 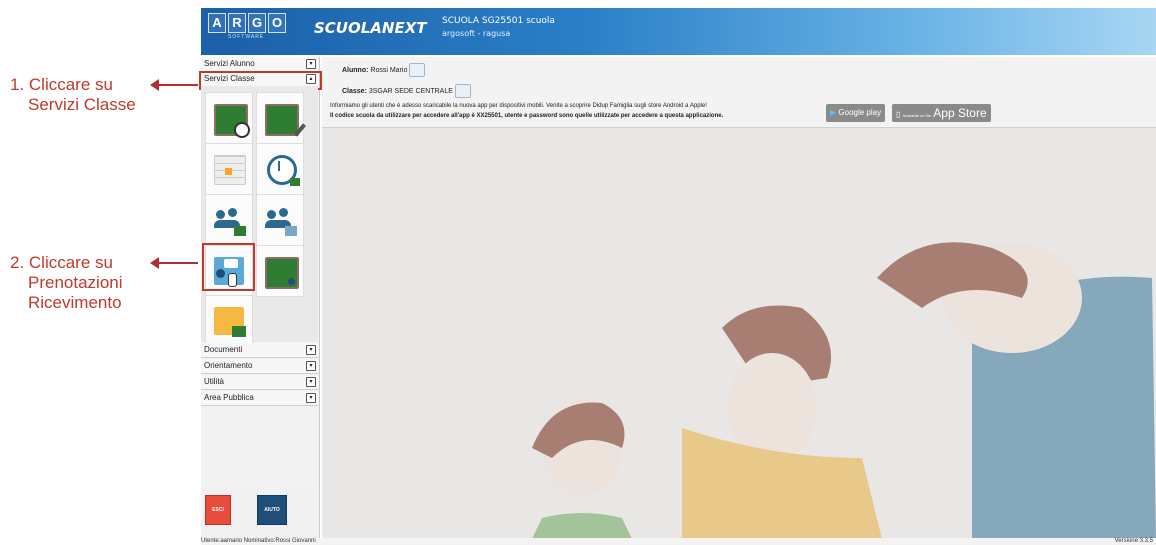 I want to click on tile-orario-docente, so click(x=280, y=169).